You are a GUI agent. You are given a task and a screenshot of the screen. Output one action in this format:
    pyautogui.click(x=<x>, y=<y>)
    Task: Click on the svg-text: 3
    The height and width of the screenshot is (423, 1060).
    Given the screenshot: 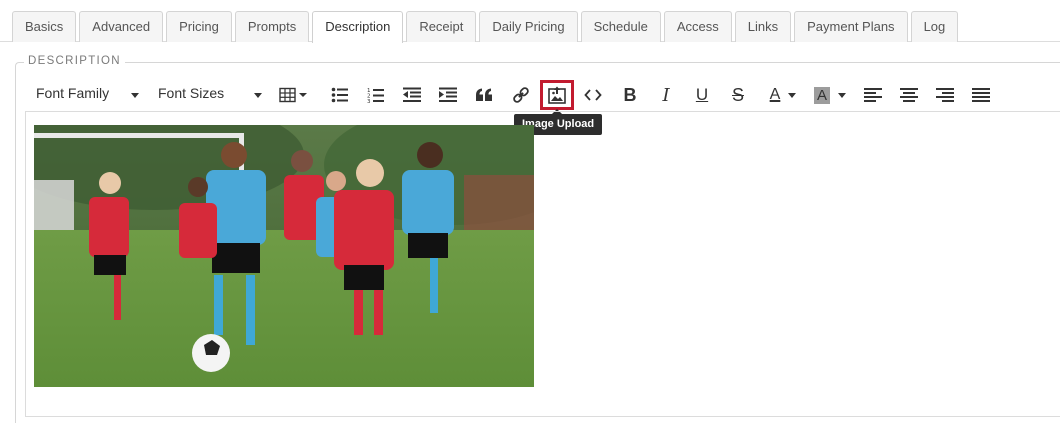 What is the action you would take?
    pyautogui.click(x=369, y=101)
    